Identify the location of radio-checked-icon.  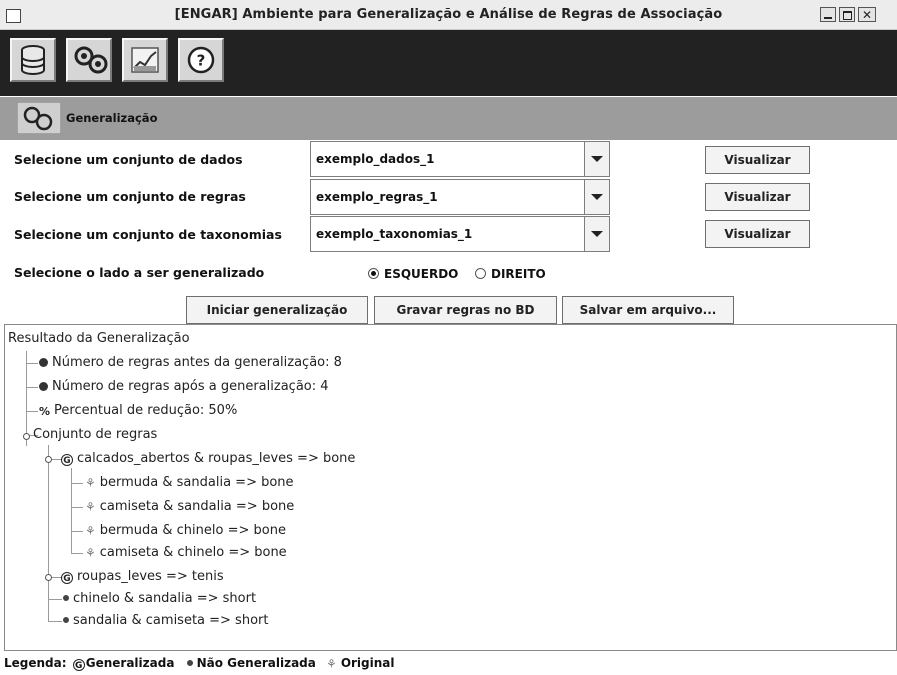
(373, 273).